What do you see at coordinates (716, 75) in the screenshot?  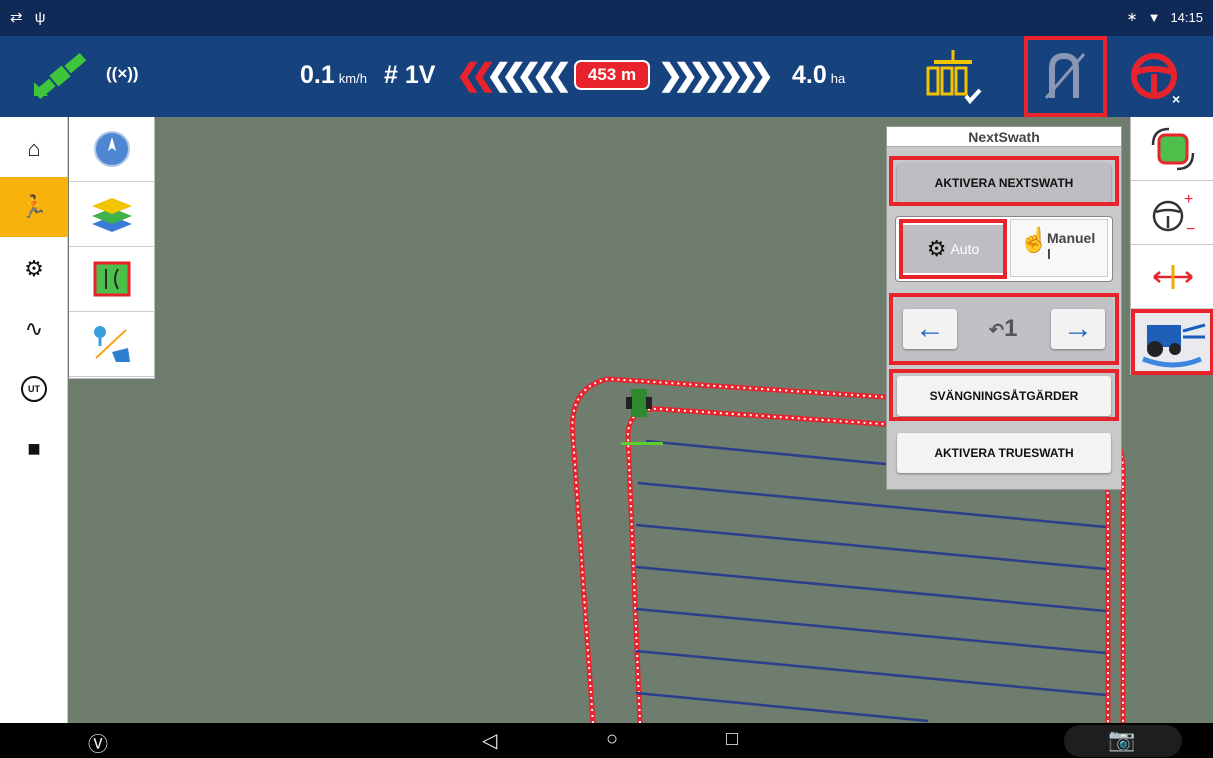 I see `chevrons-right-icon: ❯❯❯❯❯❯❯` at bounding box center [716, 75].